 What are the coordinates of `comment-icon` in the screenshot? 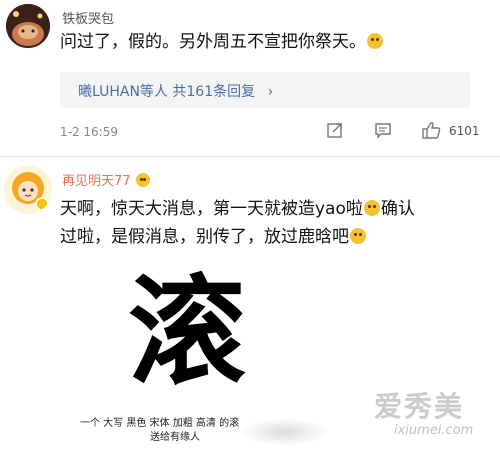 It's located at (383, 130).